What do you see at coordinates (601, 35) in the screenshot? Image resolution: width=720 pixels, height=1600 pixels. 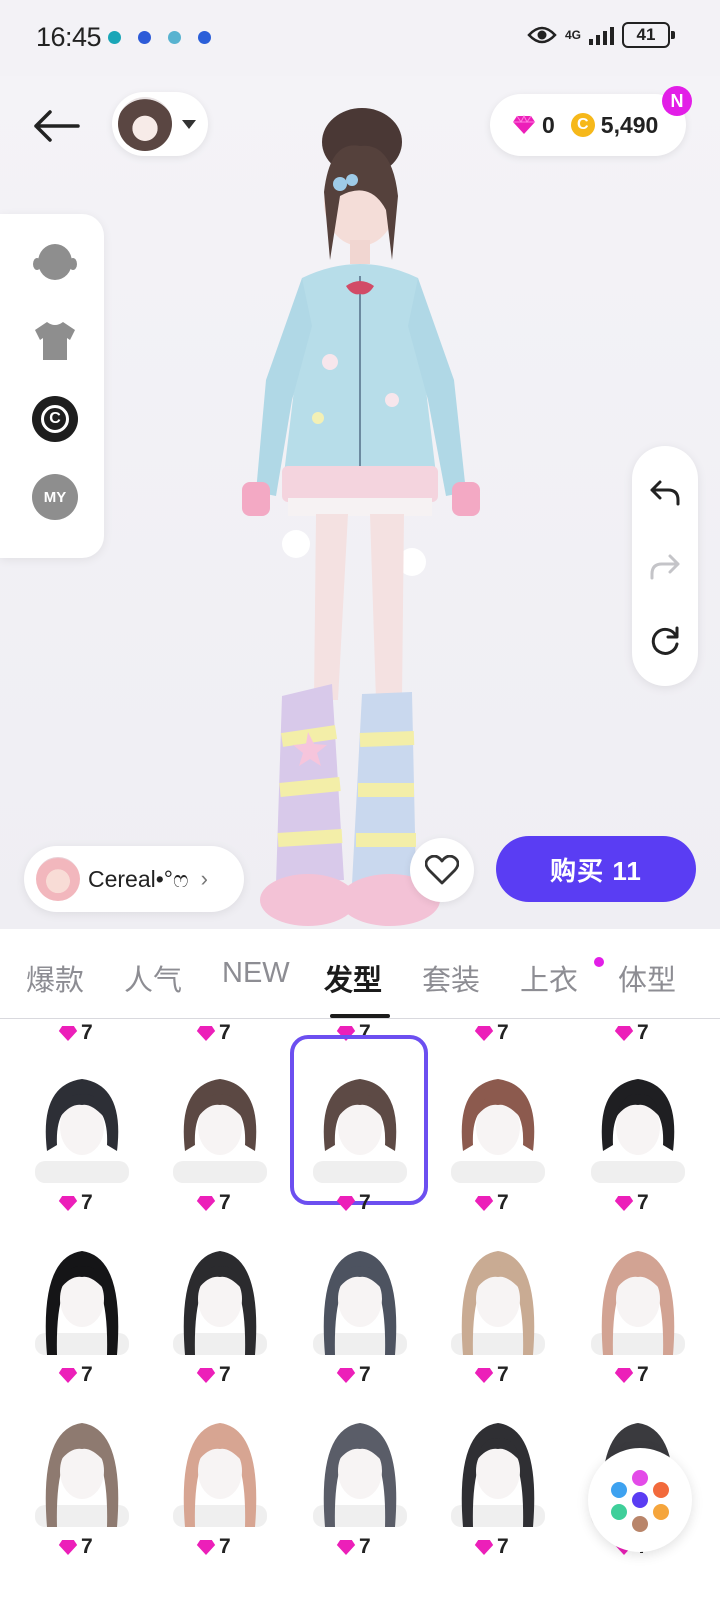 I see `status-right: 4G 41` at bounding box center [601, 35].